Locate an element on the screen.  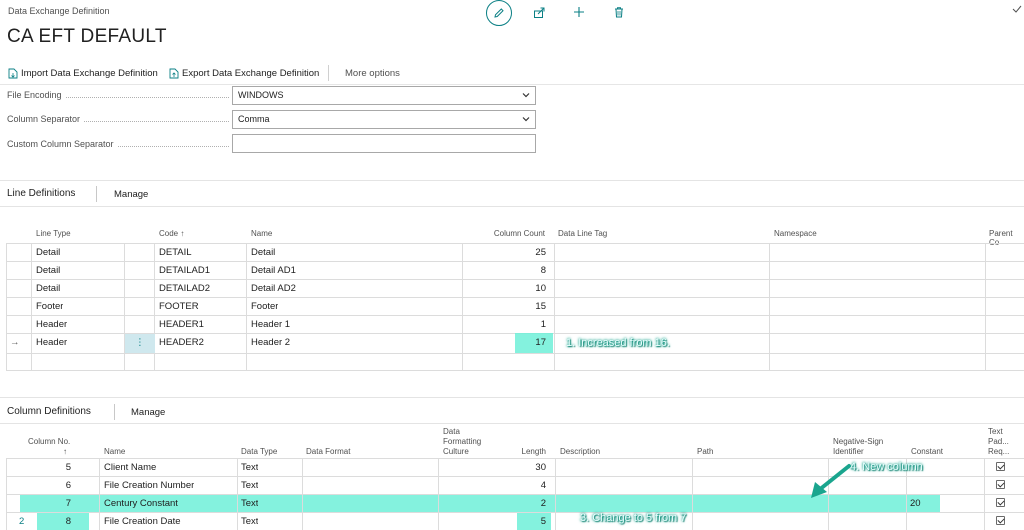
code-cell: HEADER2 is located at coordinates (181, 342).